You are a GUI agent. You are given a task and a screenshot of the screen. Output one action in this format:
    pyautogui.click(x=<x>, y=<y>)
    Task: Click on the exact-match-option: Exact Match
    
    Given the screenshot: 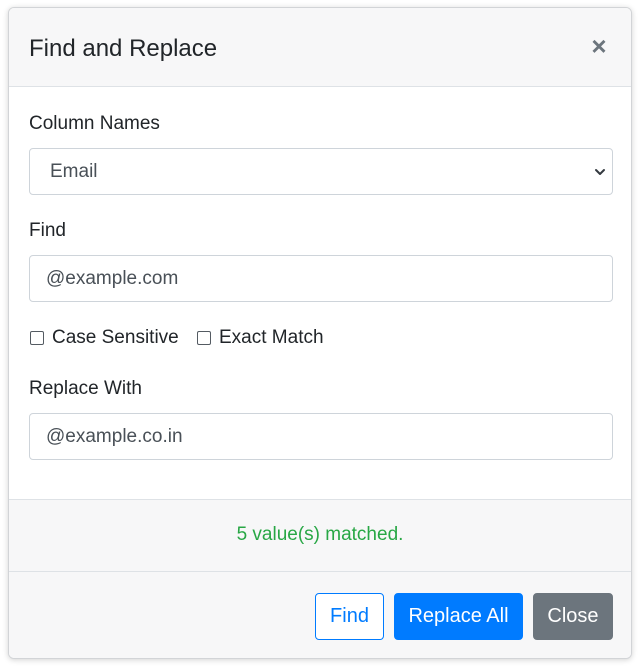 What is the action you would take?
    pyautogui.click(x=260, y=338)
    